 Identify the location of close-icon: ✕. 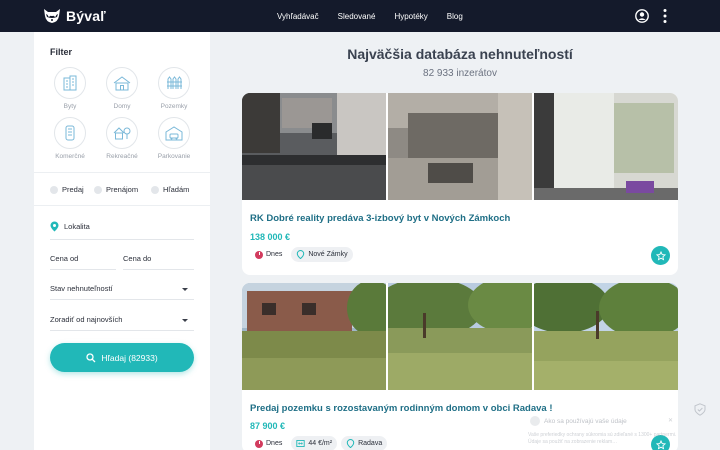
(670, 420).